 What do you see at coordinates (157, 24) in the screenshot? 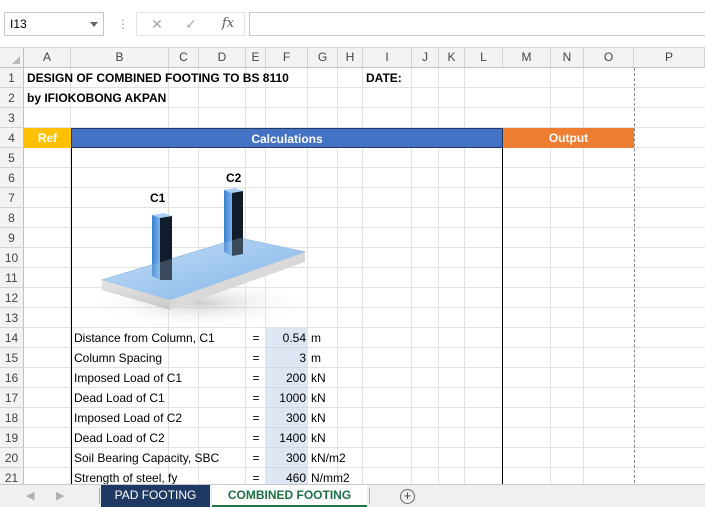
I see `cancel-icon: ✕` at bounding box center [157, 24].